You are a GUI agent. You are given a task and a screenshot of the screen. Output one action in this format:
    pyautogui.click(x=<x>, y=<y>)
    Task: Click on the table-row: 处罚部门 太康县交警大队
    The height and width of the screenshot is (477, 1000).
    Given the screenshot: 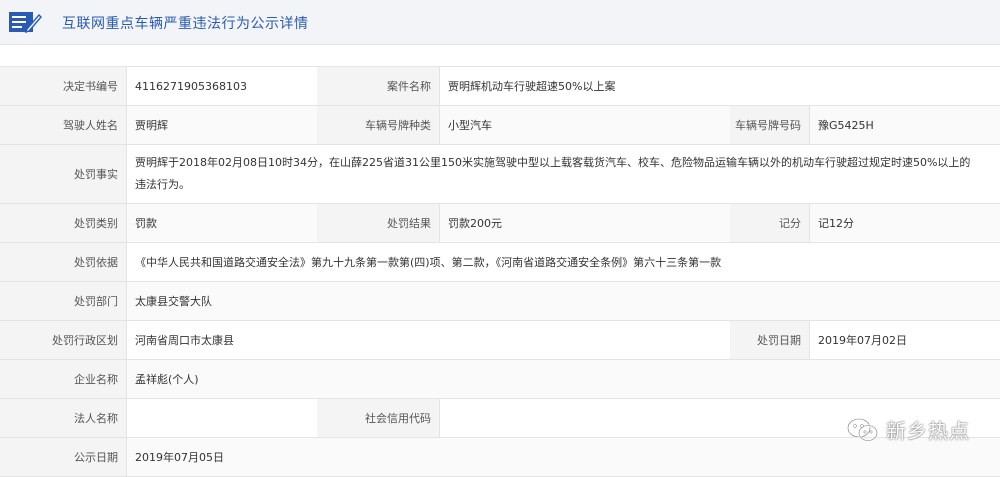 What is the action you would take?
    pyautogui.click(x=500, y=301)
    